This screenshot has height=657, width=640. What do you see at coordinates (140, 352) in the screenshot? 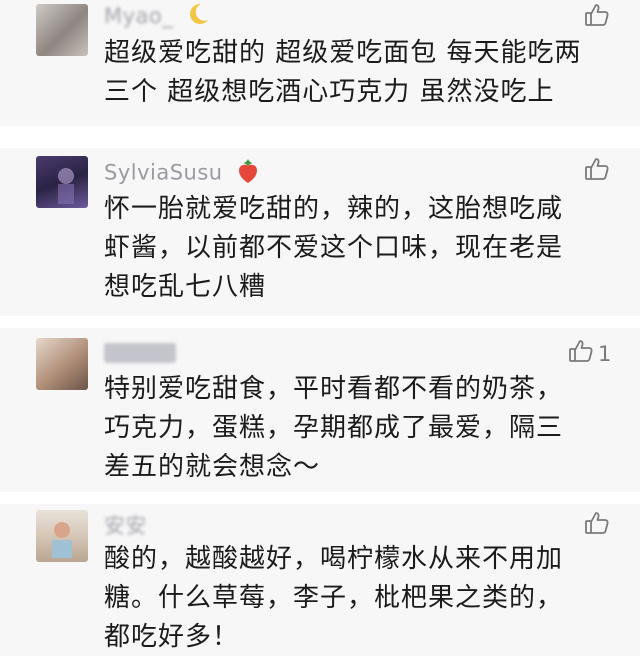
I see `comment-nickname` at bounding box center [140, 352].